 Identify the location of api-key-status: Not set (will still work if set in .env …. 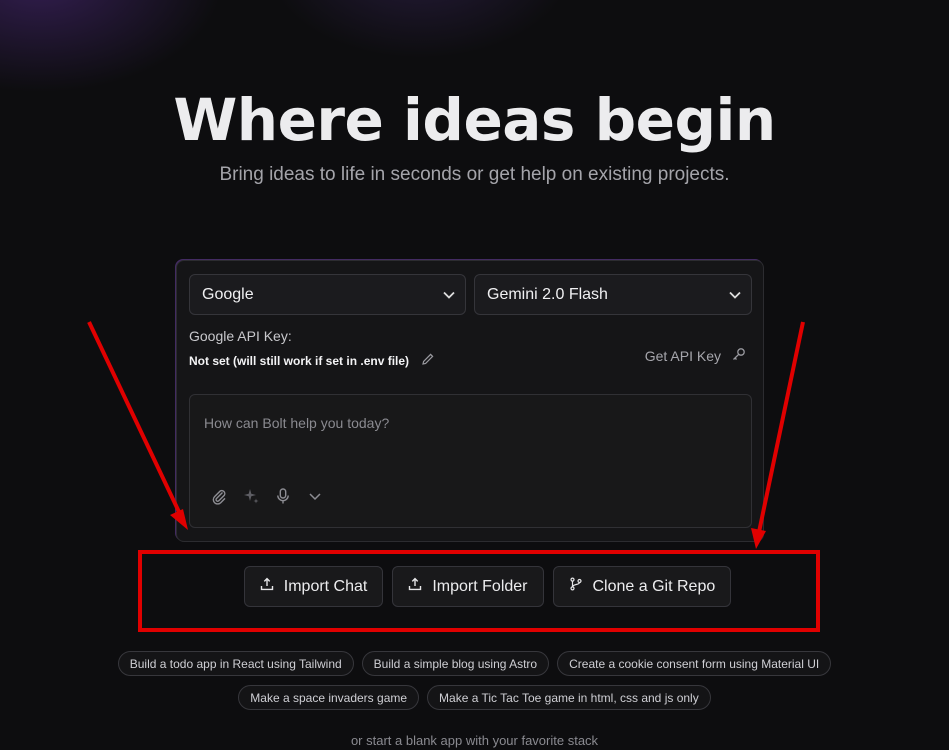
(299, 360).